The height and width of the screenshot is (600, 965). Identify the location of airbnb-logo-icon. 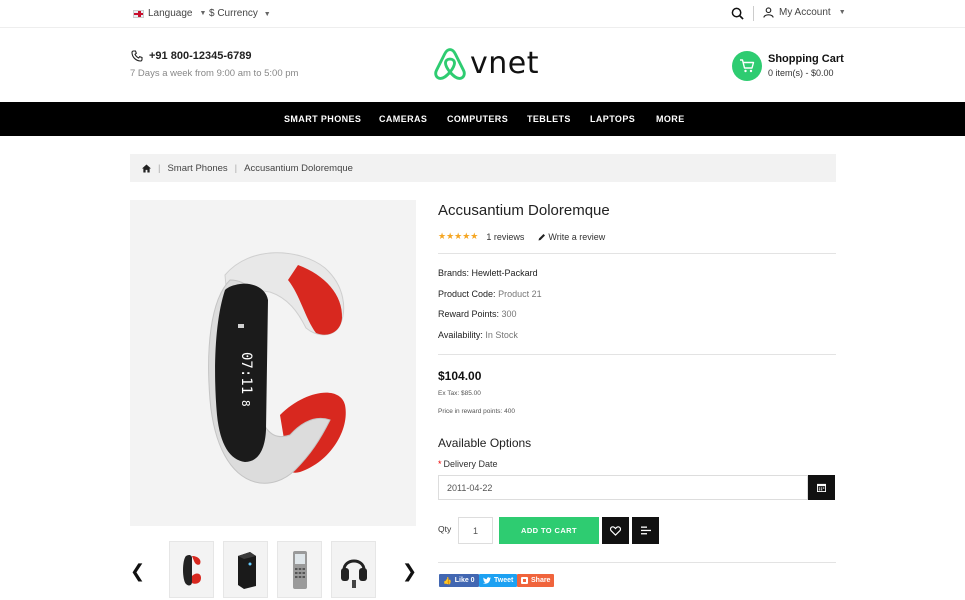
(450, 64).